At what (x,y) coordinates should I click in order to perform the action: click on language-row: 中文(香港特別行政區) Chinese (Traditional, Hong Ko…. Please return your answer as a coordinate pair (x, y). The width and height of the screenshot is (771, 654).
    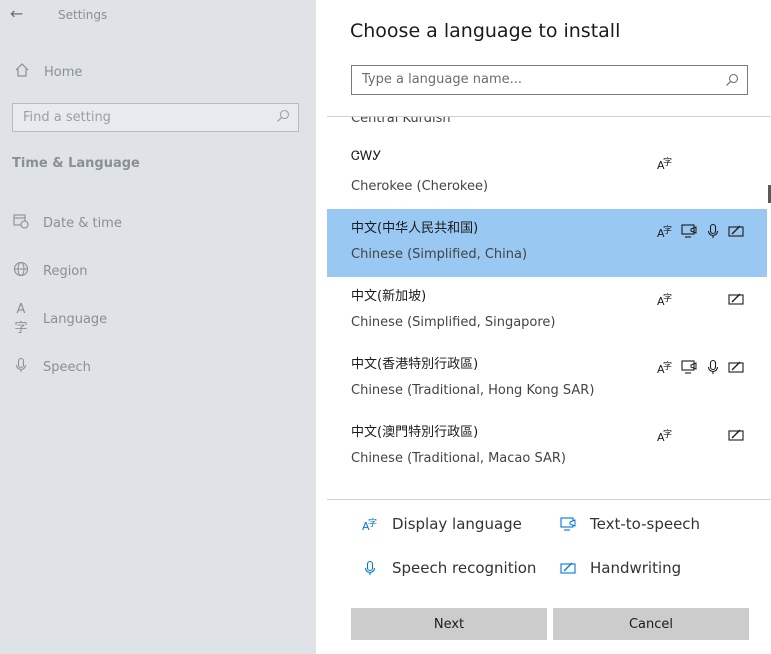
    Looking at the image, I should click on (547, 379).